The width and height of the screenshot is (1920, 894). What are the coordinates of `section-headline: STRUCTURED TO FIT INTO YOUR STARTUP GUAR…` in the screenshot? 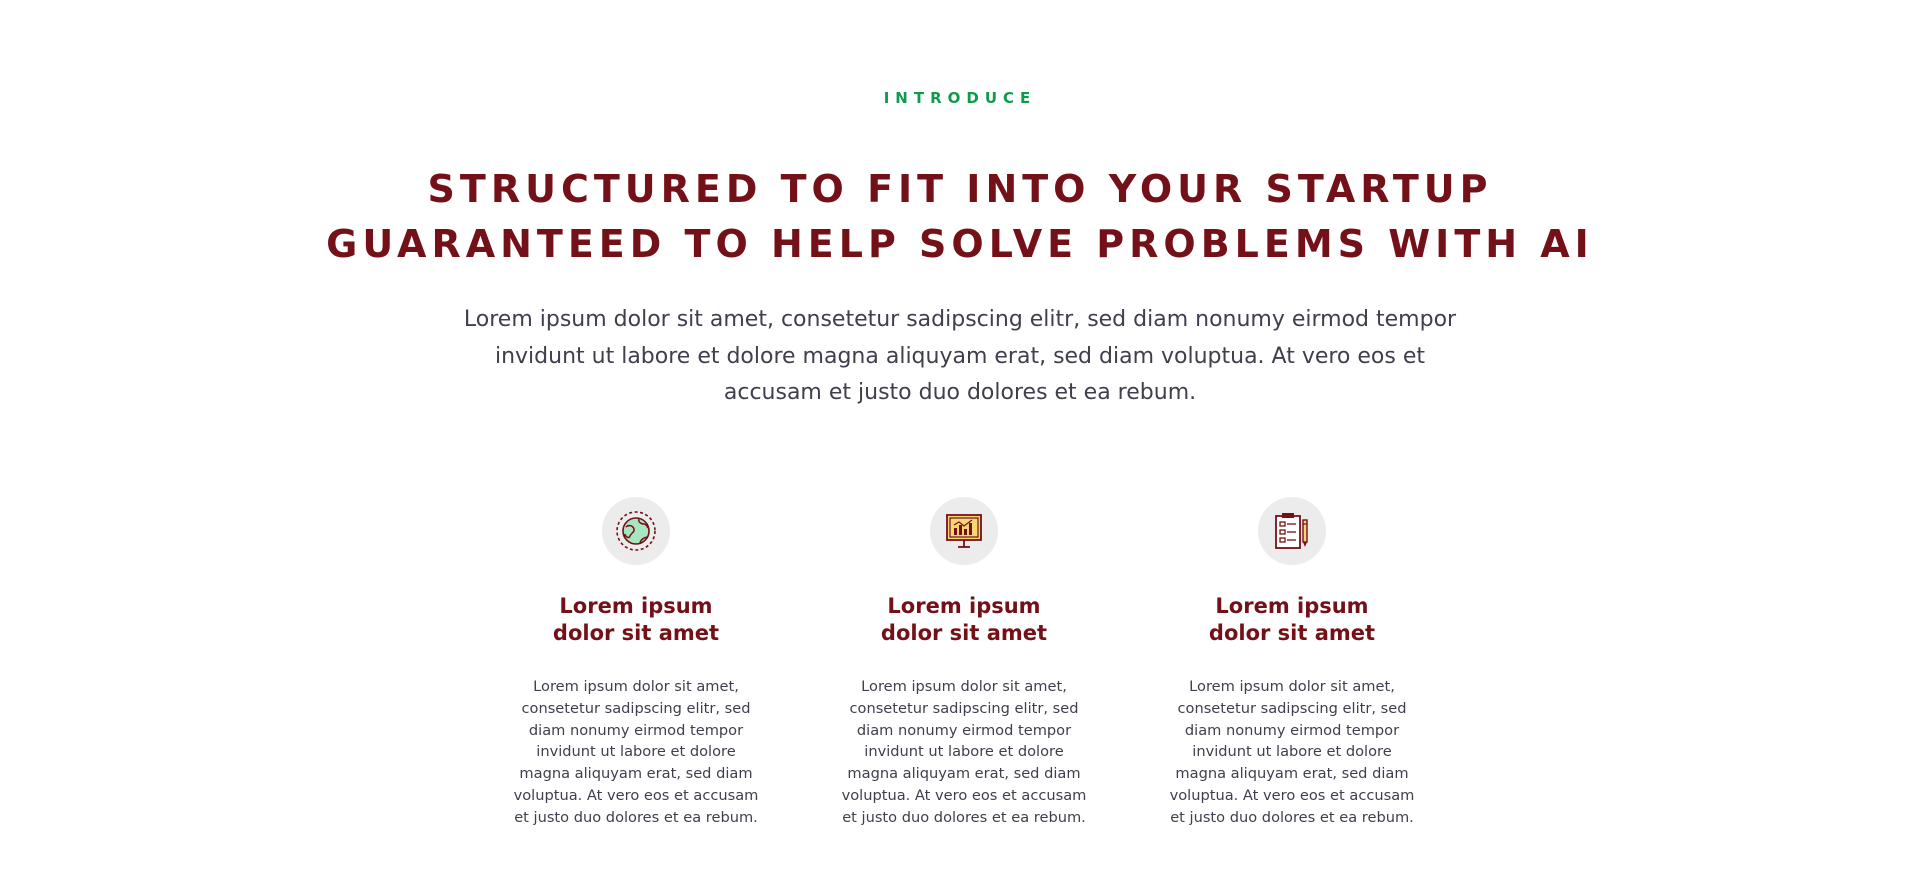 It's located at (960, 217).